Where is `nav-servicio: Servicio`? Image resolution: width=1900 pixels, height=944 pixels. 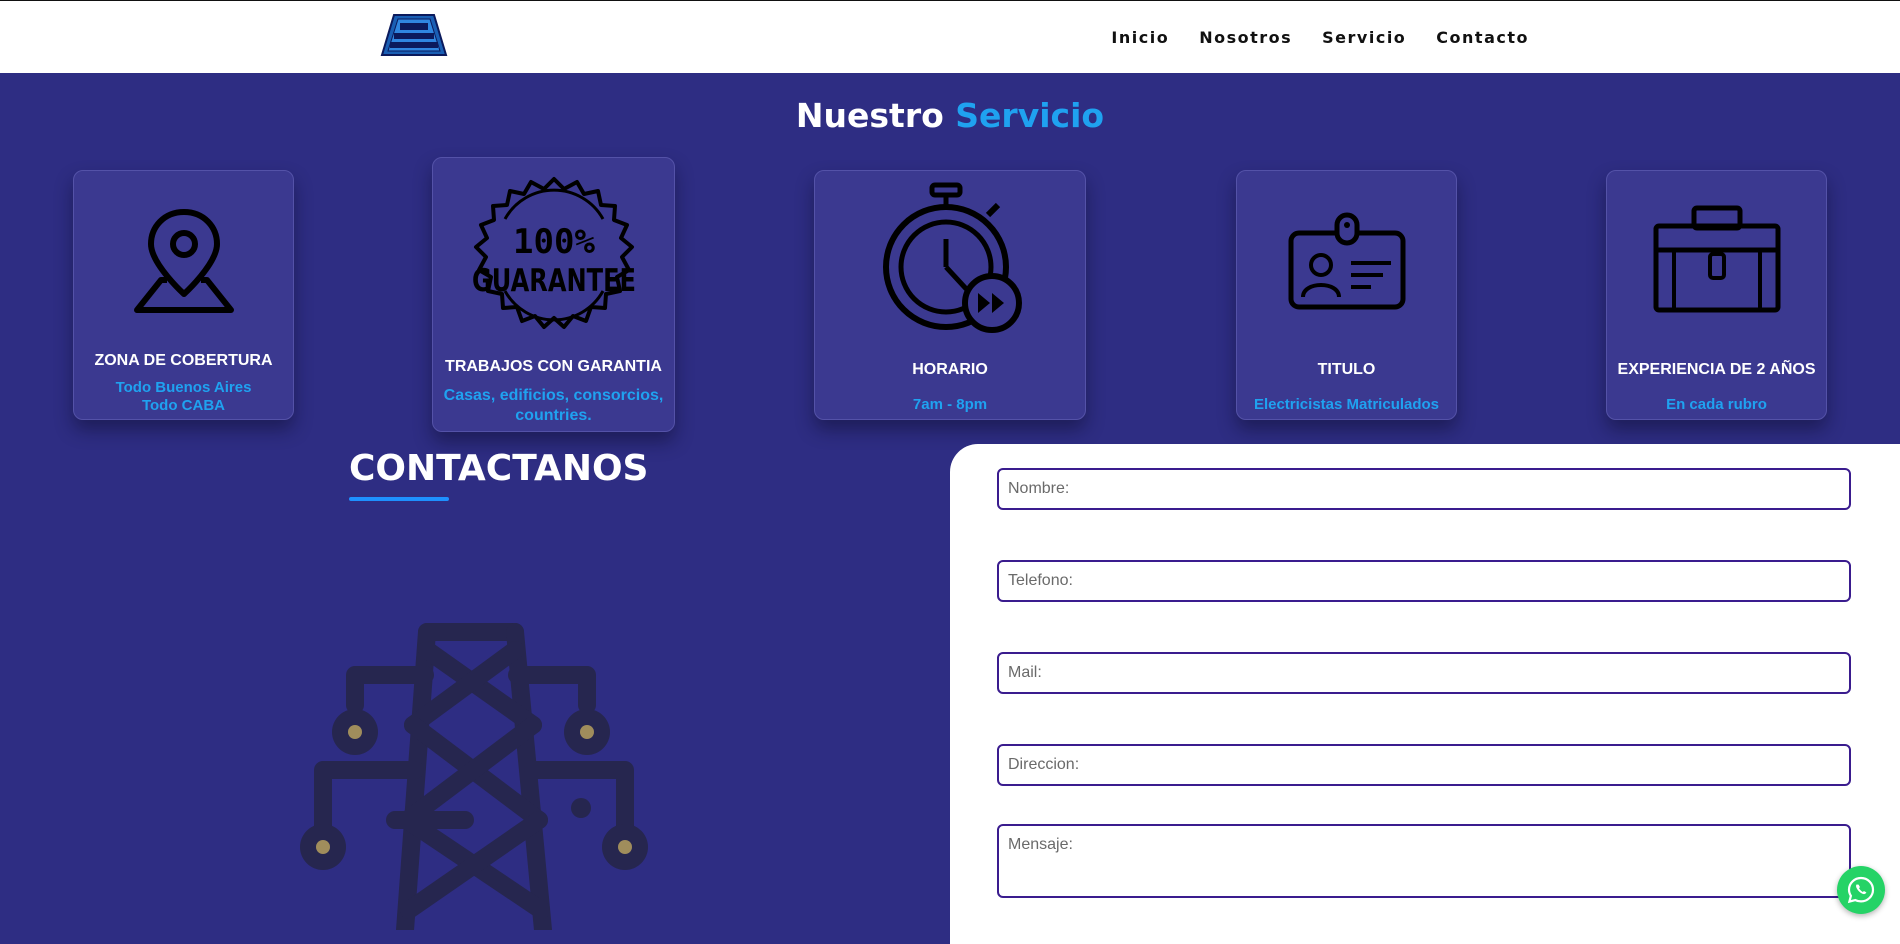
nav-servicio: Servicio is located at coordinates (1364, 37).